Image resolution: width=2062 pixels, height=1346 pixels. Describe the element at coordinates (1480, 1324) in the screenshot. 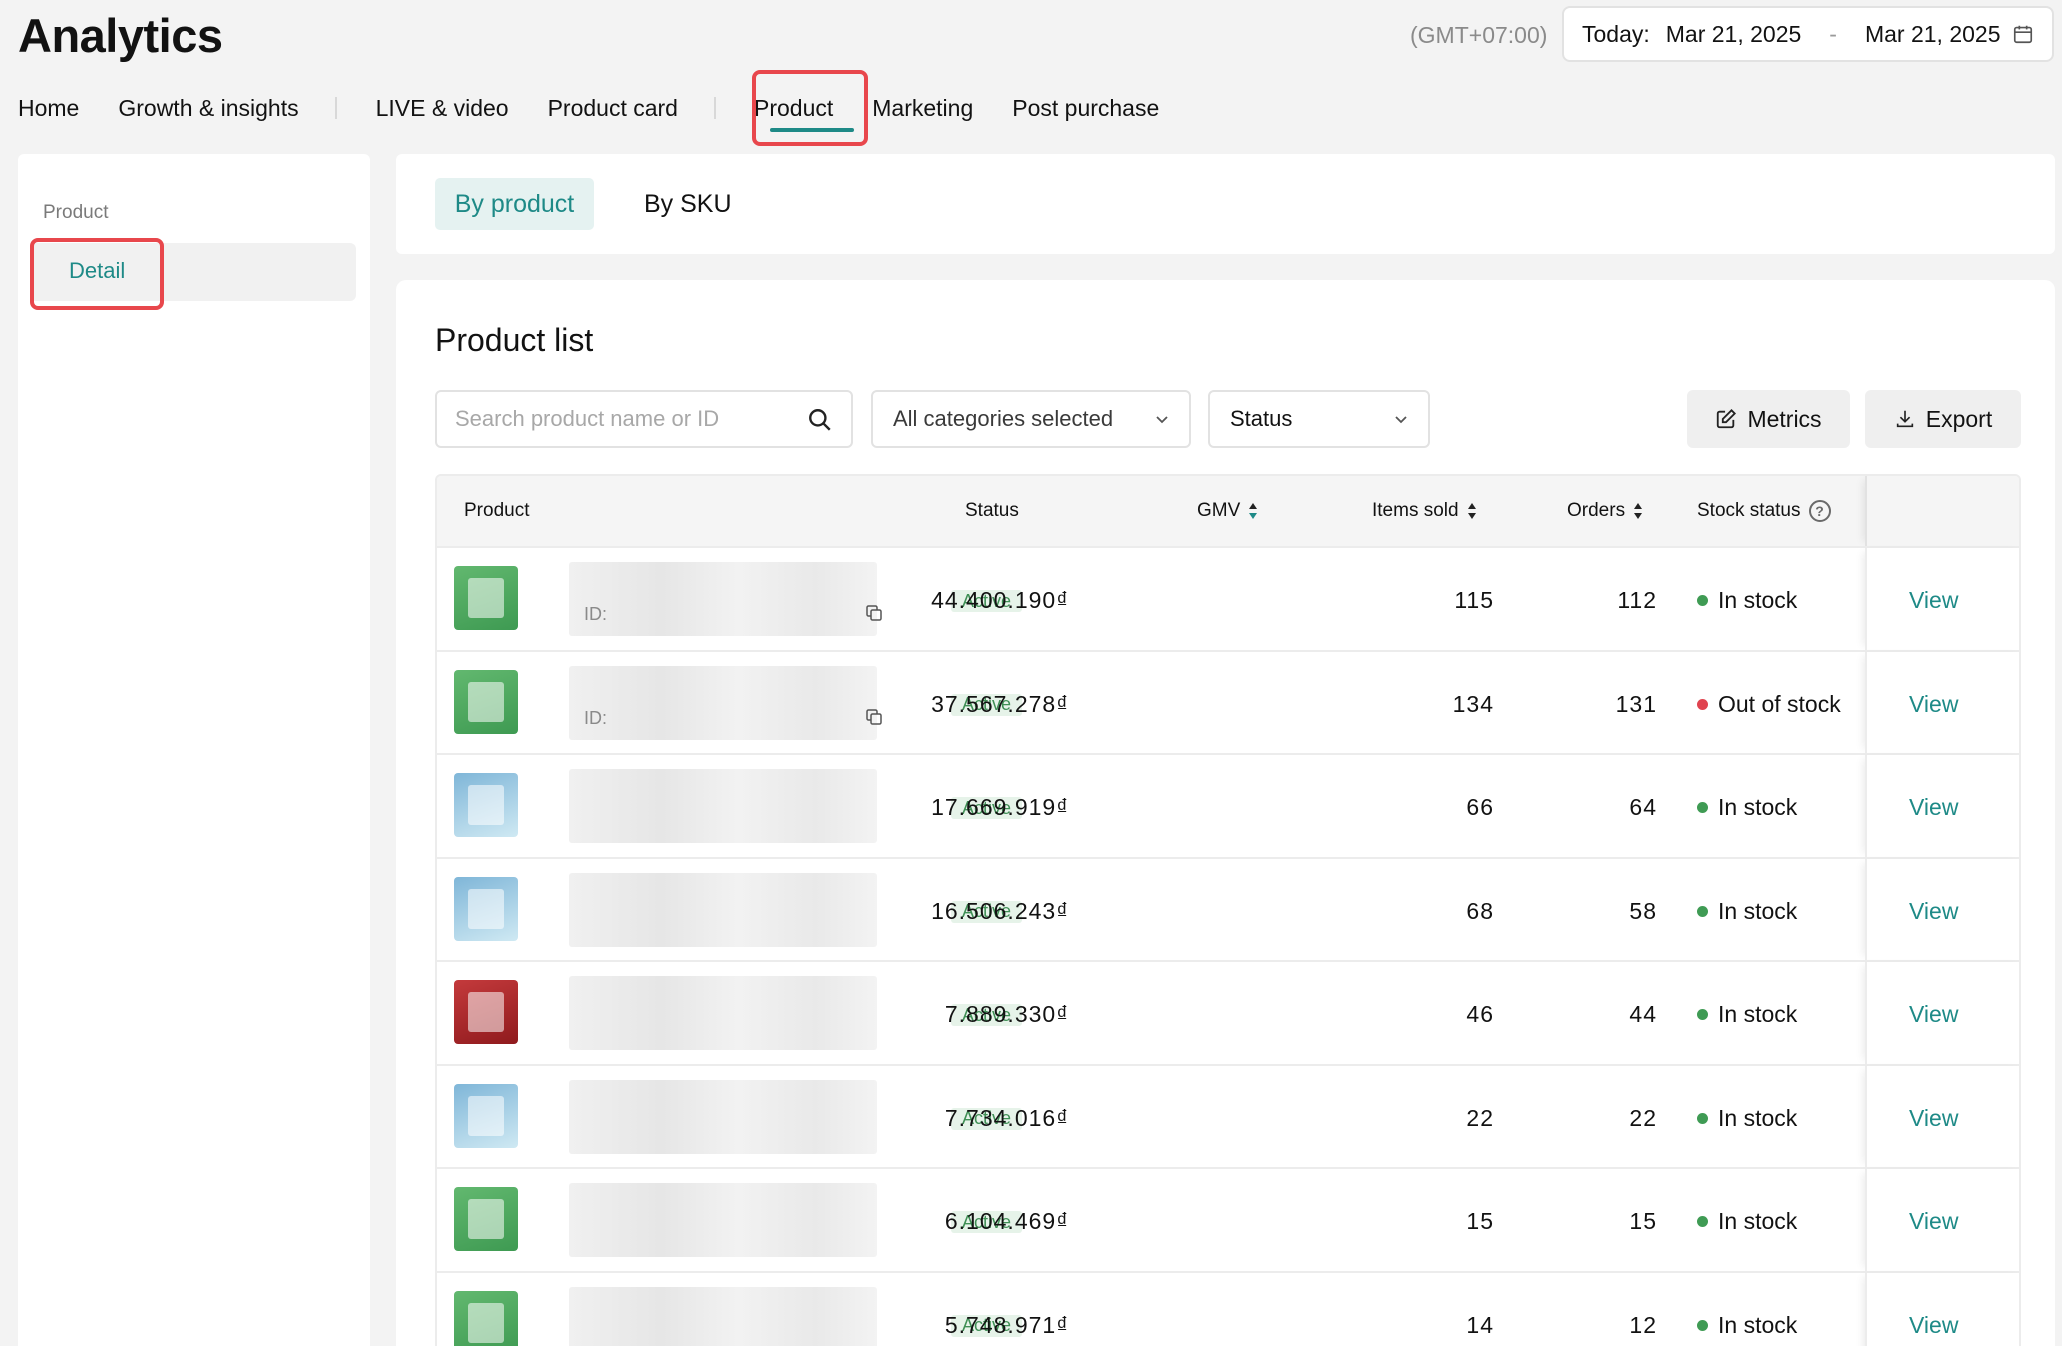

I see `items-sold-value: 14` at that location.